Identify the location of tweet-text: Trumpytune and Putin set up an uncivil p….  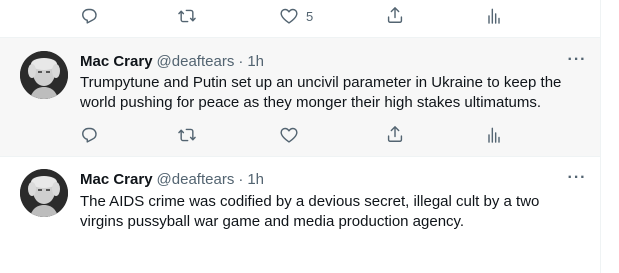
(321, 92).